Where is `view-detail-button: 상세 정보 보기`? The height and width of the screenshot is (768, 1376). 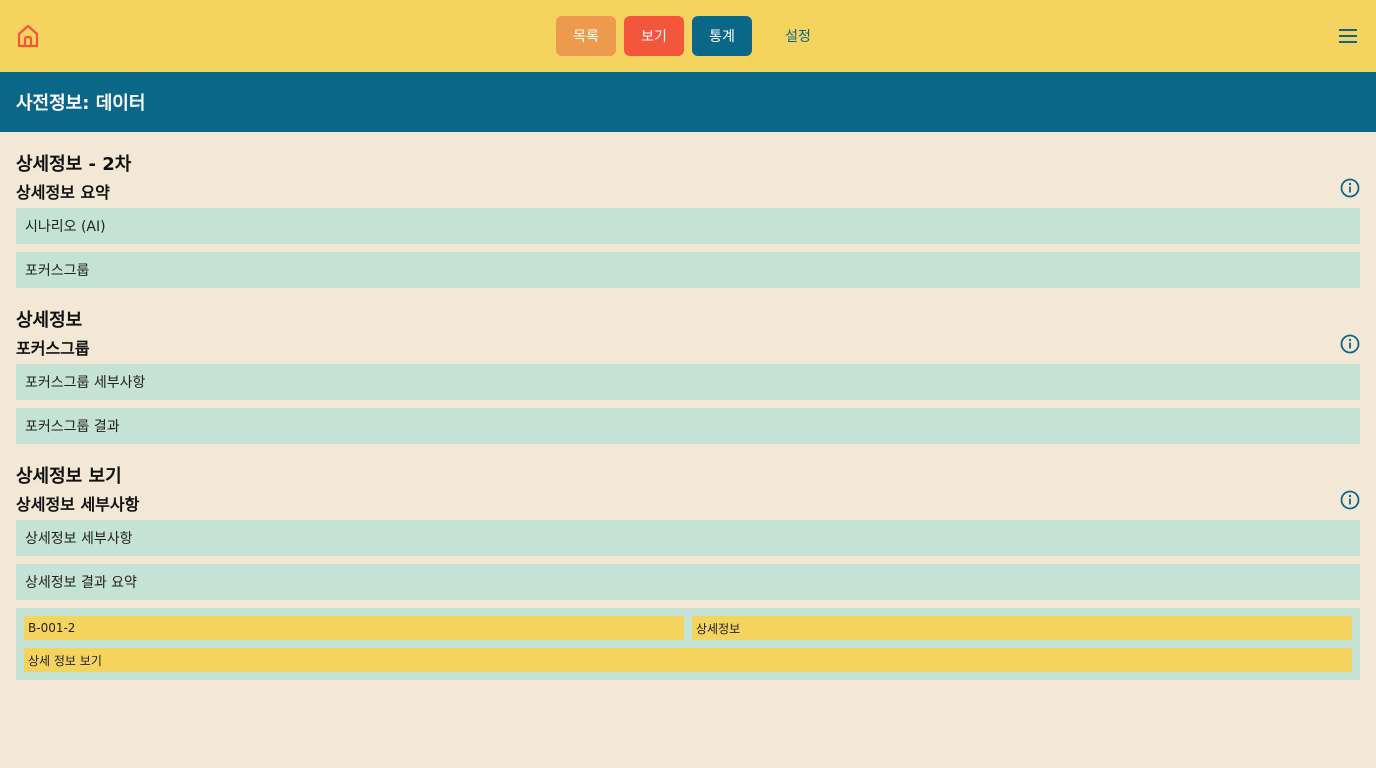
view-detail-button: 상세 정보 보기 is located at coordinates (688, 660).